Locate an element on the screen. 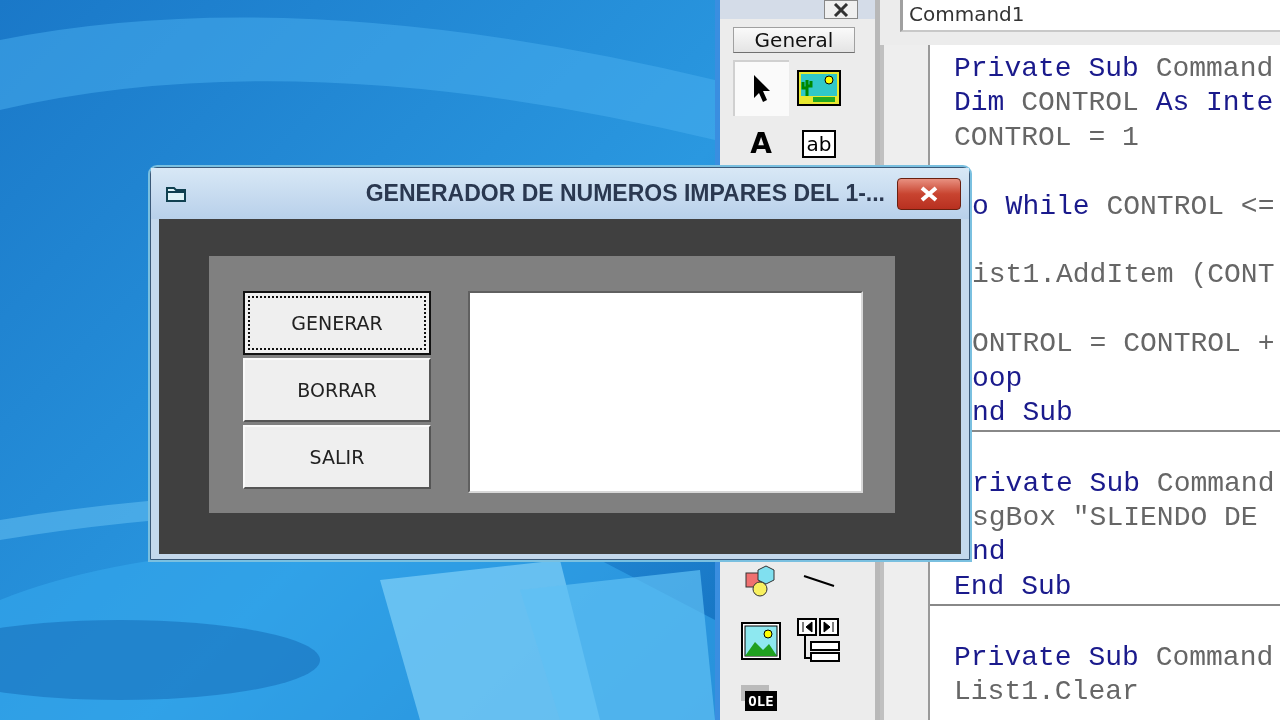 Image resolution: width=1280 pixels, height=720 pixels. cactus-image-icon is located at coordinates (819, 88).